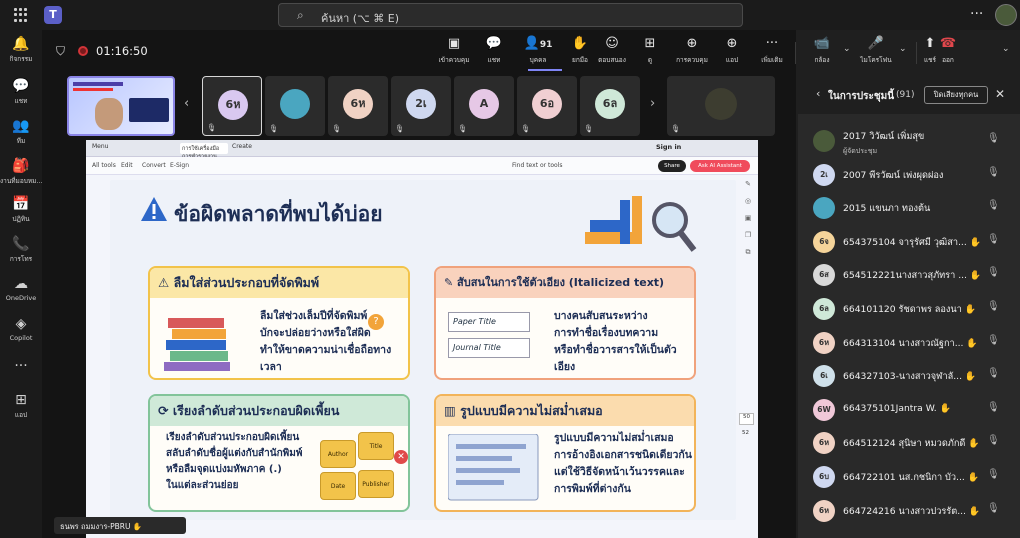  What do you see at coordinates (824, 477) in the screenshot?
I see `avatar: 6บ` at bounding box center [824, 477].